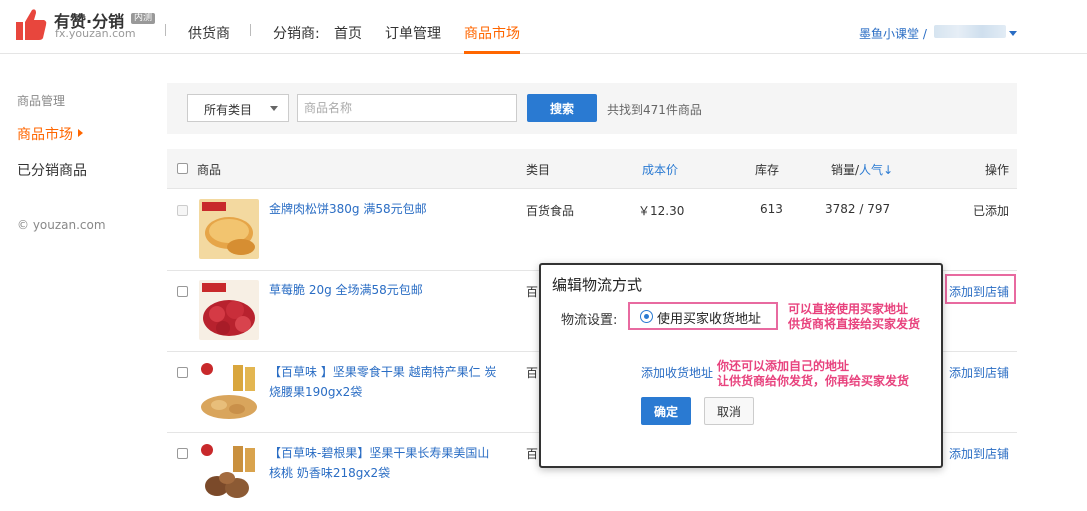 This screenshot has width=1087, height=511. I want to click on buyer-address-option-label: 使用买家收货地址, so click(709, 317).